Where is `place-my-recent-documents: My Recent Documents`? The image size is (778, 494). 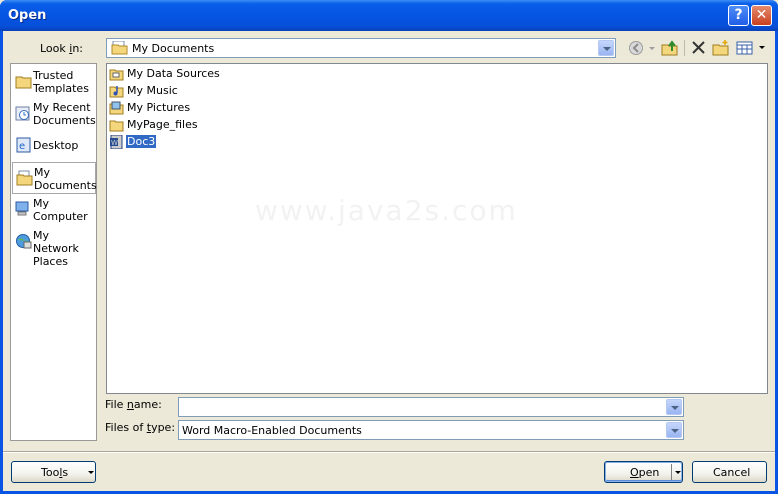
place-my-recent-documents: My Recent Documents is located at coordinates (54, 114).